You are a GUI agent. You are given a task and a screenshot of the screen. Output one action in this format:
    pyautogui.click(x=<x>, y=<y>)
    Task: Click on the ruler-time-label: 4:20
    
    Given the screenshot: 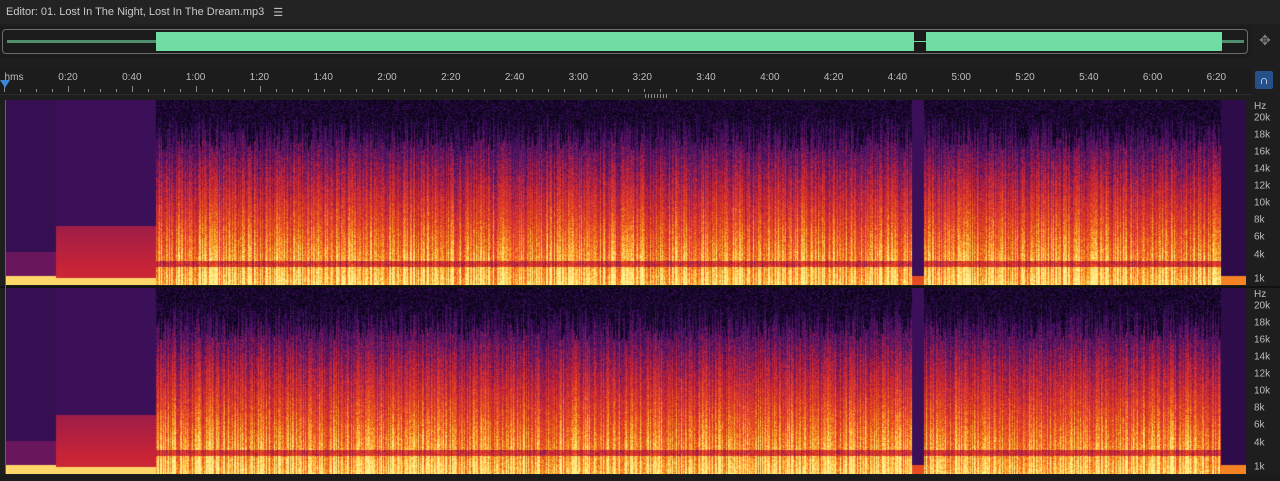 What is the action you would take?
    pyautogui.click(x=833, y=77)
    